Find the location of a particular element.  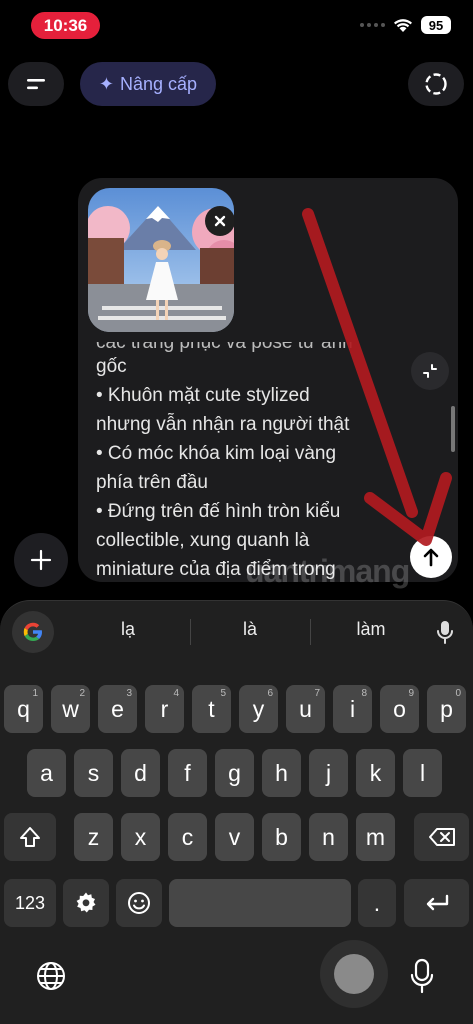

voice-input-button is located at coordinates (445, 632).